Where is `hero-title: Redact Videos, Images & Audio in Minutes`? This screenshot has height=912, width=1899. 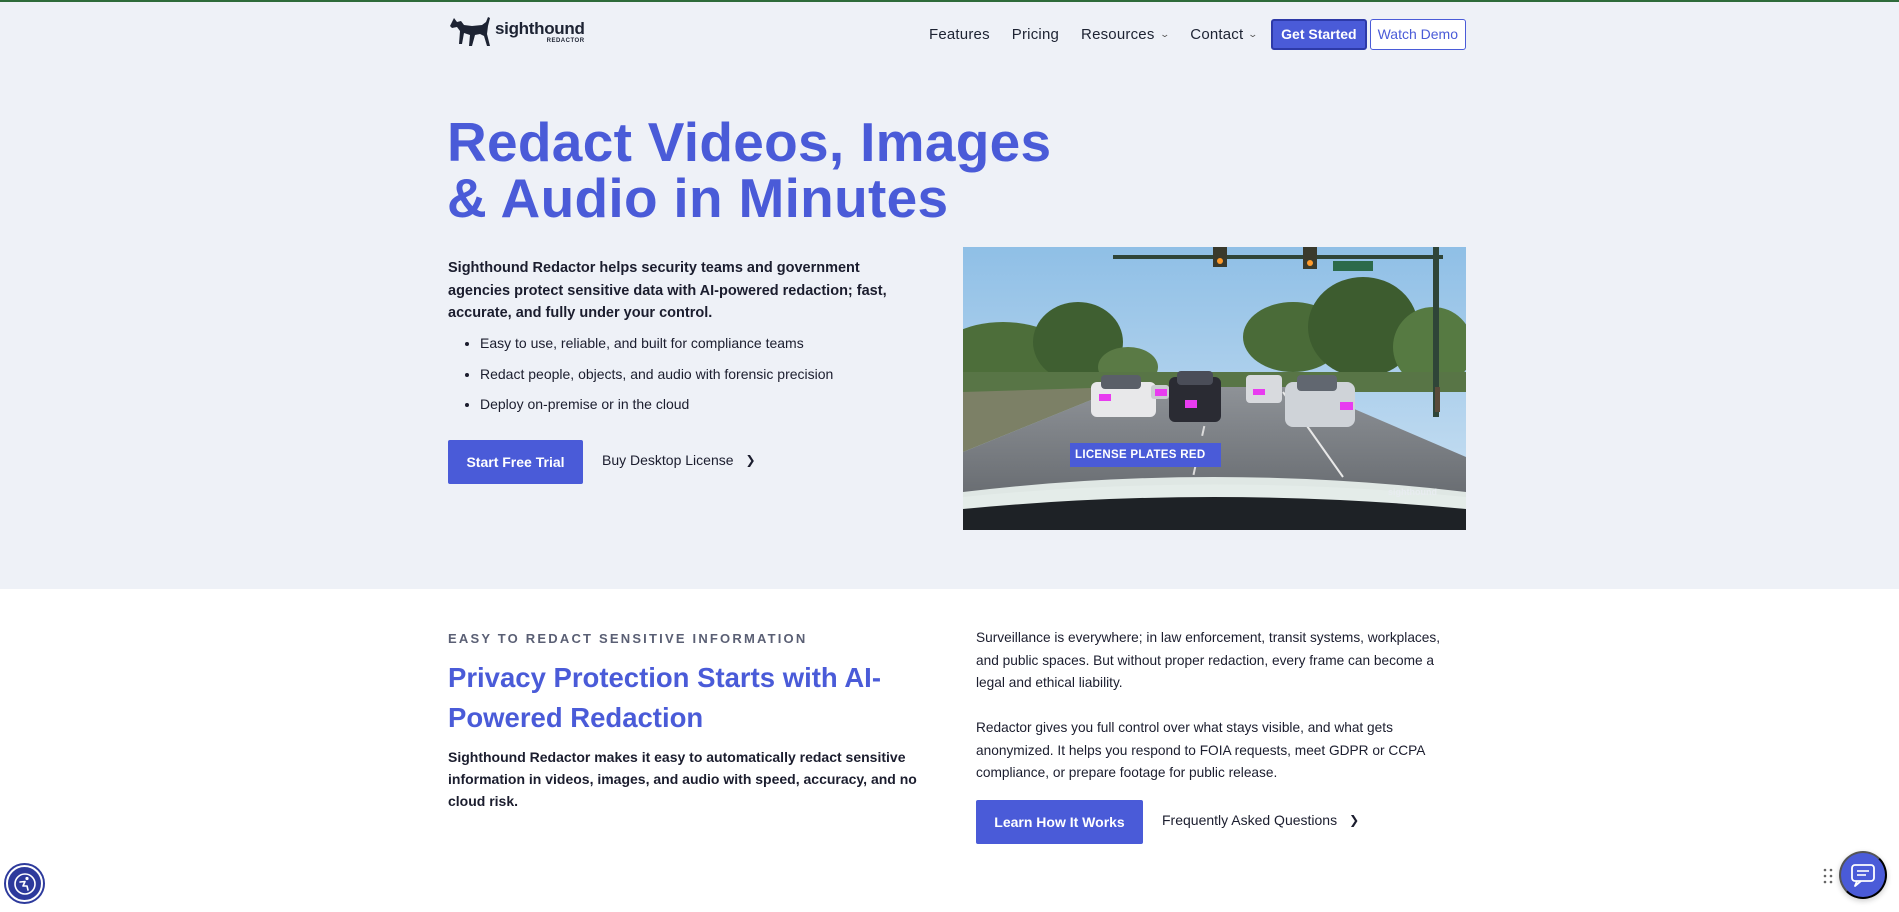
hero-title: Redact Videos, Images & Audio in Minutes is located at coordinates (767, 170).